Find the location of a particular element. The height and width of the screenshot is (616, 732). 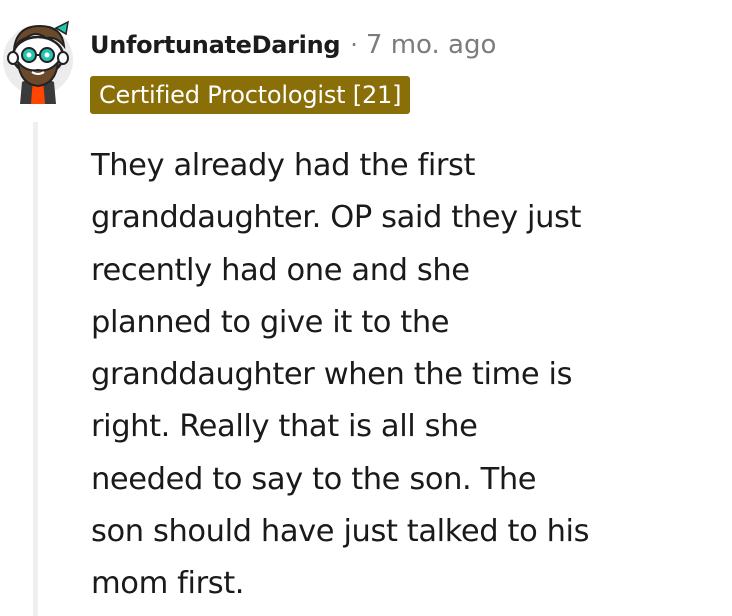

thread-collapse-line is located at coordinates (35, 369).